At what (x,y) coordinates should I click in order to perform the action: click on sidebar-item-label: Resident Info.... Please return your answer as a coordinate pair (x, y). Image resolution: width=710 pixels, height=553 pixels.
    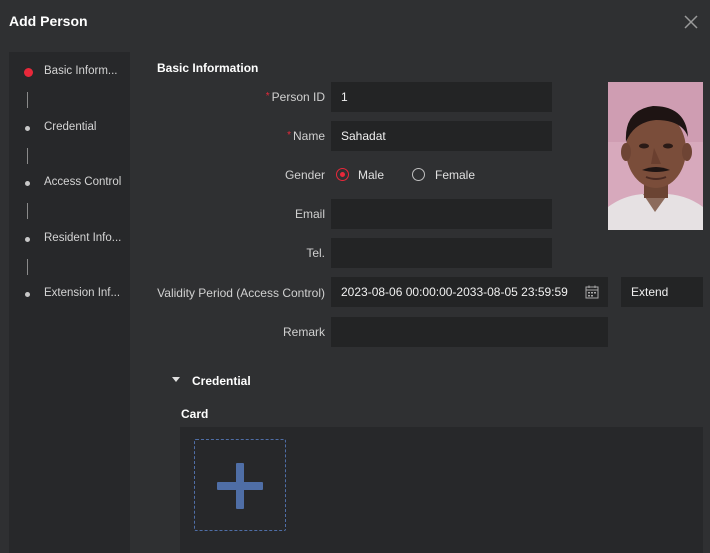
    Looking at the image, I should click on (83, 238).